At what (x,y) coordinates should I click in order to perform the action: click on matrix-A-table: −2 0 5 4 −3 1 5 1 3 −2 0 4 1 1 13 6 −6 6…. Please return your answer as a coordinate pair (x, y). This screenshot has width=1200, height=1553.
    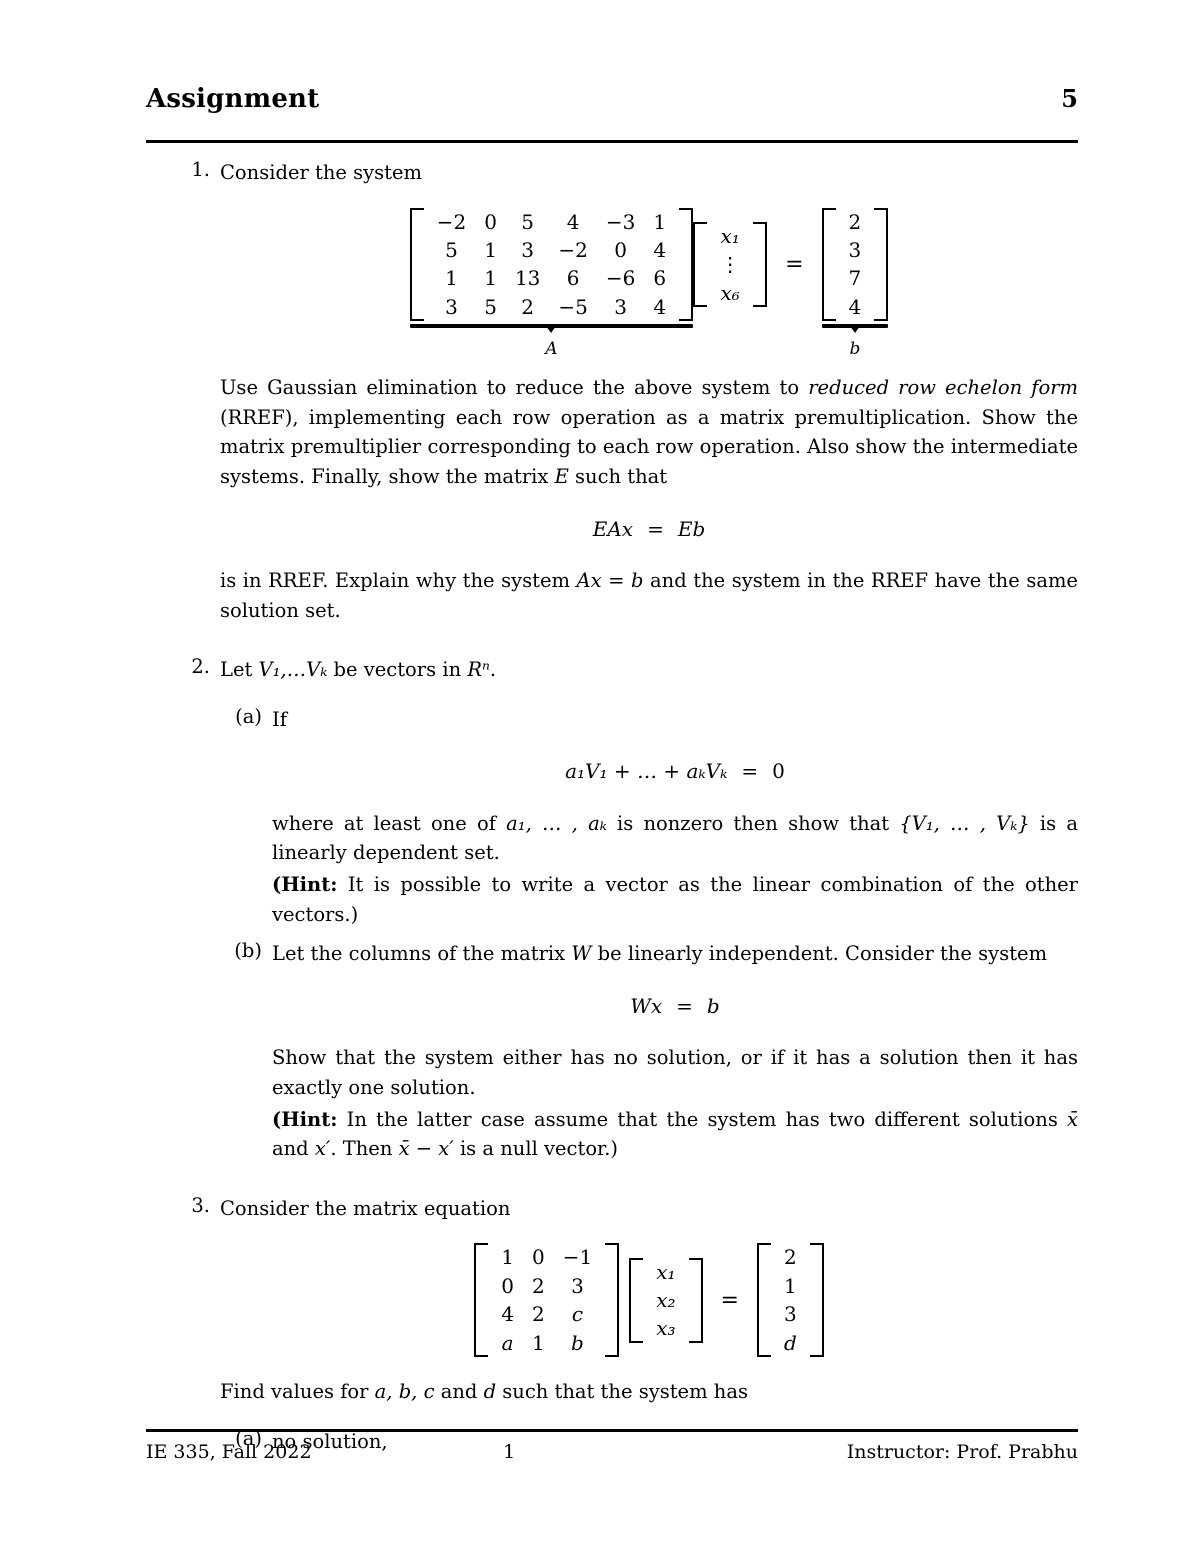
    Looking at the image, I should click on (551, 265).